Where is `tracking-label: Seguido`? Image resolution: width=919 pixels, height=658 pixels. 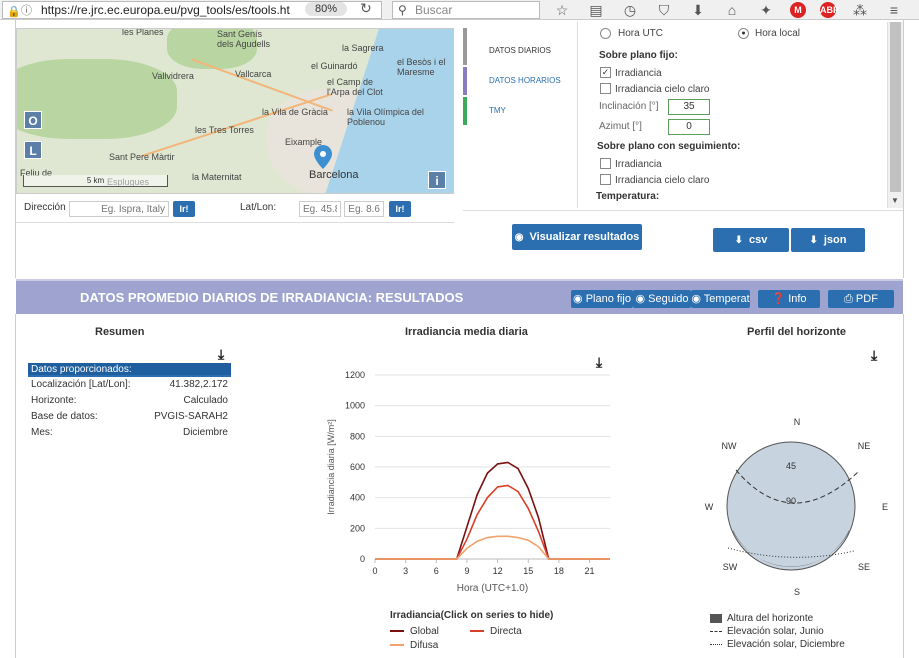 tracking-label: Seguido is located at coordinates (668, 299).